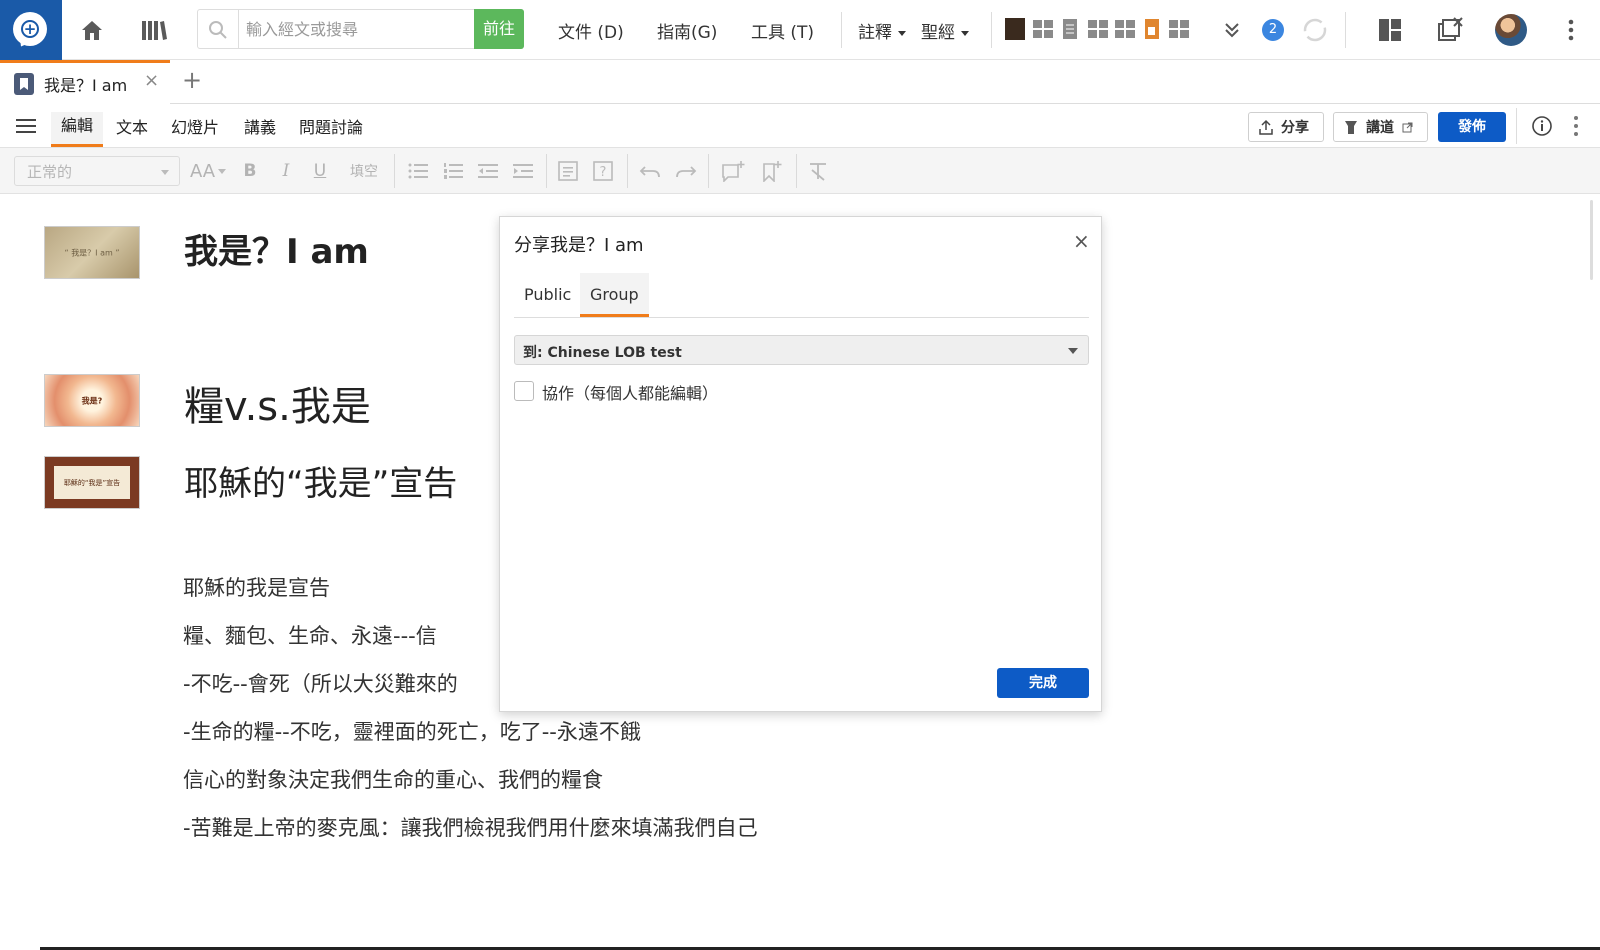 The image size is (1600, 950). I want to click on slide-heading: 耶穌的“我是”宣告, so click(320, 480).